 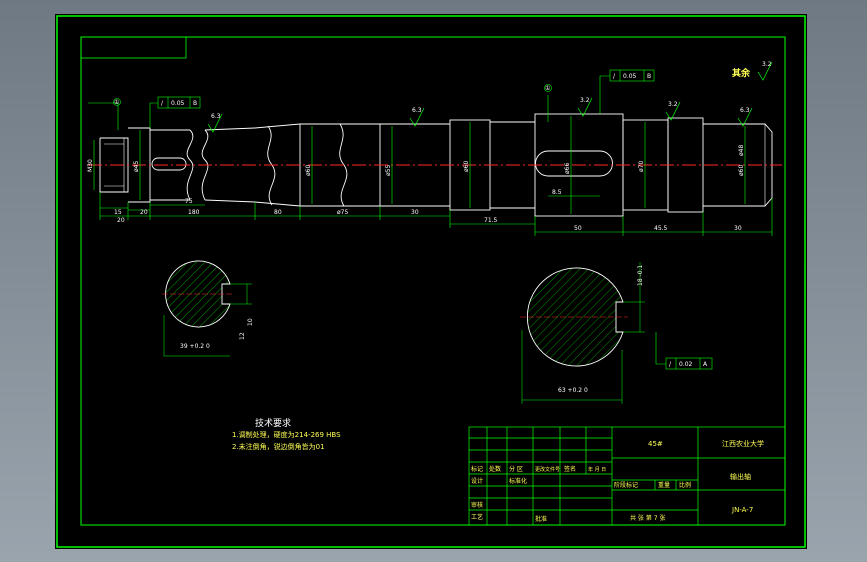 What do you see at coordinates (136, 166) in the screenshot?
I see `dim-d-1: ø45` at bounding box center [136, 166].